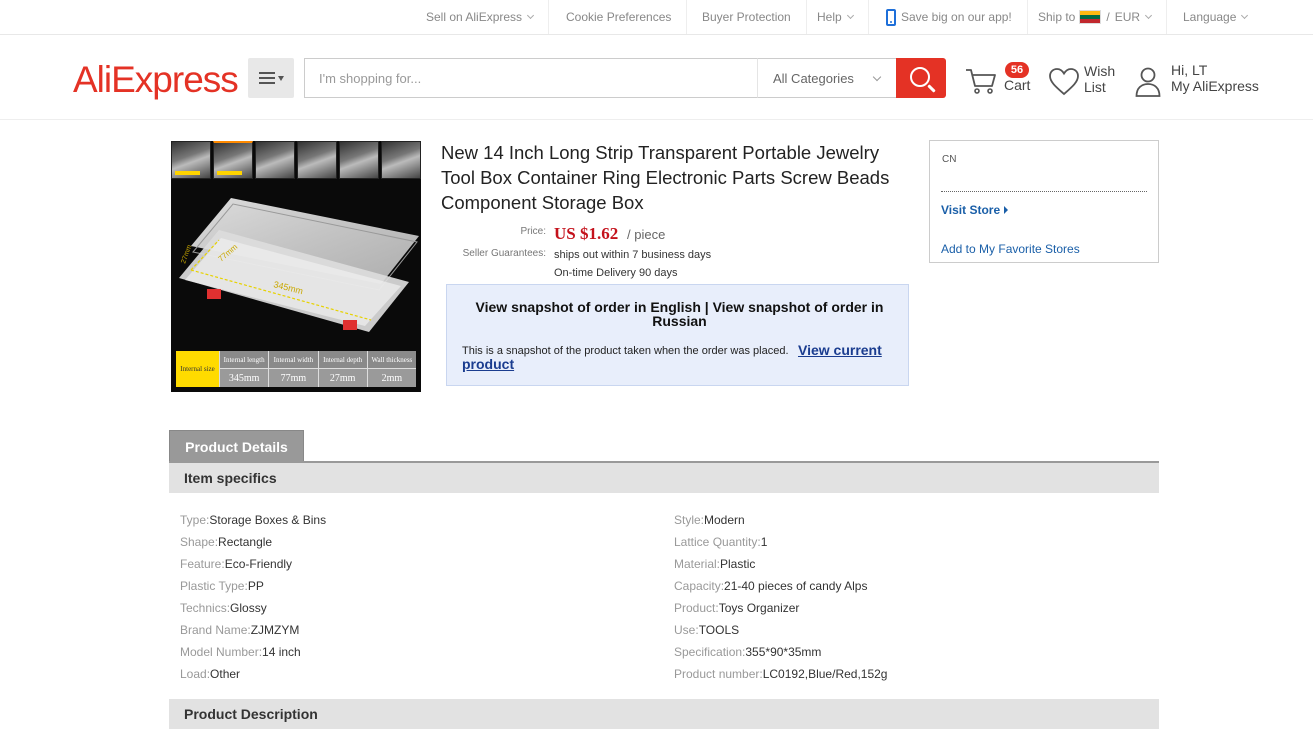  I want to click on spec-item: Feature:Eco-Friendly, so click(236, 564).